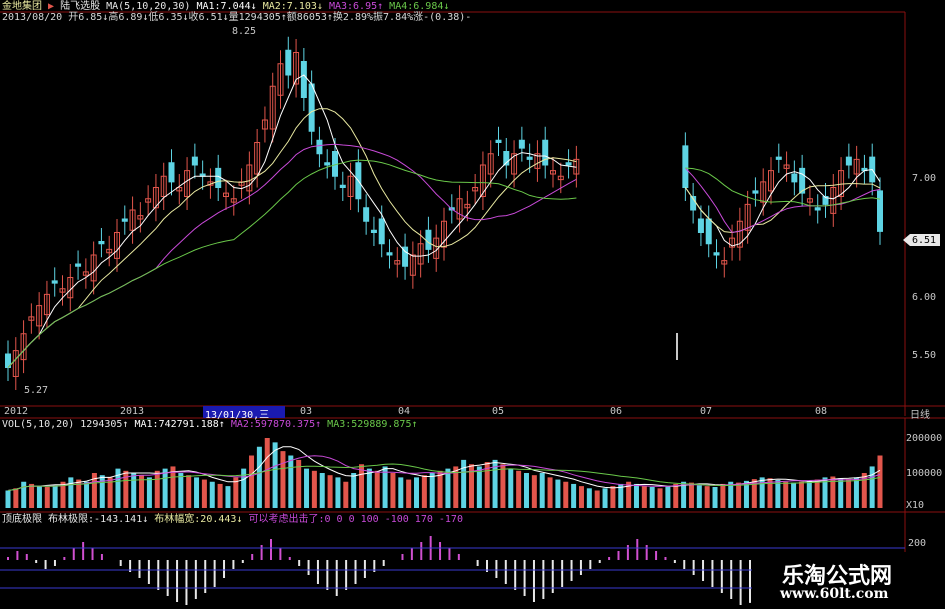 The width and height of the screenshot is (945, 609). What do you see at coordinates (498, 411) in the screenshot?
I see `time-tick-05: 05` at bounding box center [498, 411].